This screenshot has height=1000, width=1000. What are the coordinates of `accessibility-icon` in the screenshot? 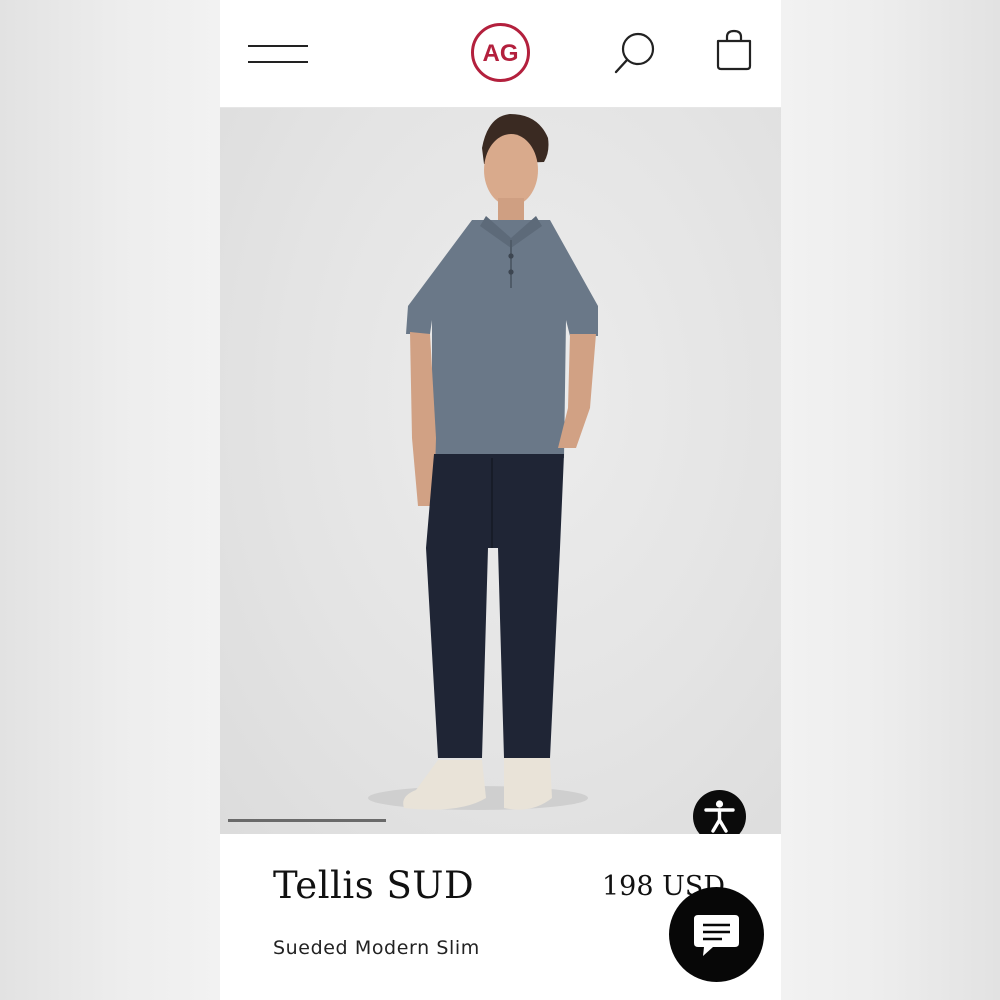 It's located at (719, 816).